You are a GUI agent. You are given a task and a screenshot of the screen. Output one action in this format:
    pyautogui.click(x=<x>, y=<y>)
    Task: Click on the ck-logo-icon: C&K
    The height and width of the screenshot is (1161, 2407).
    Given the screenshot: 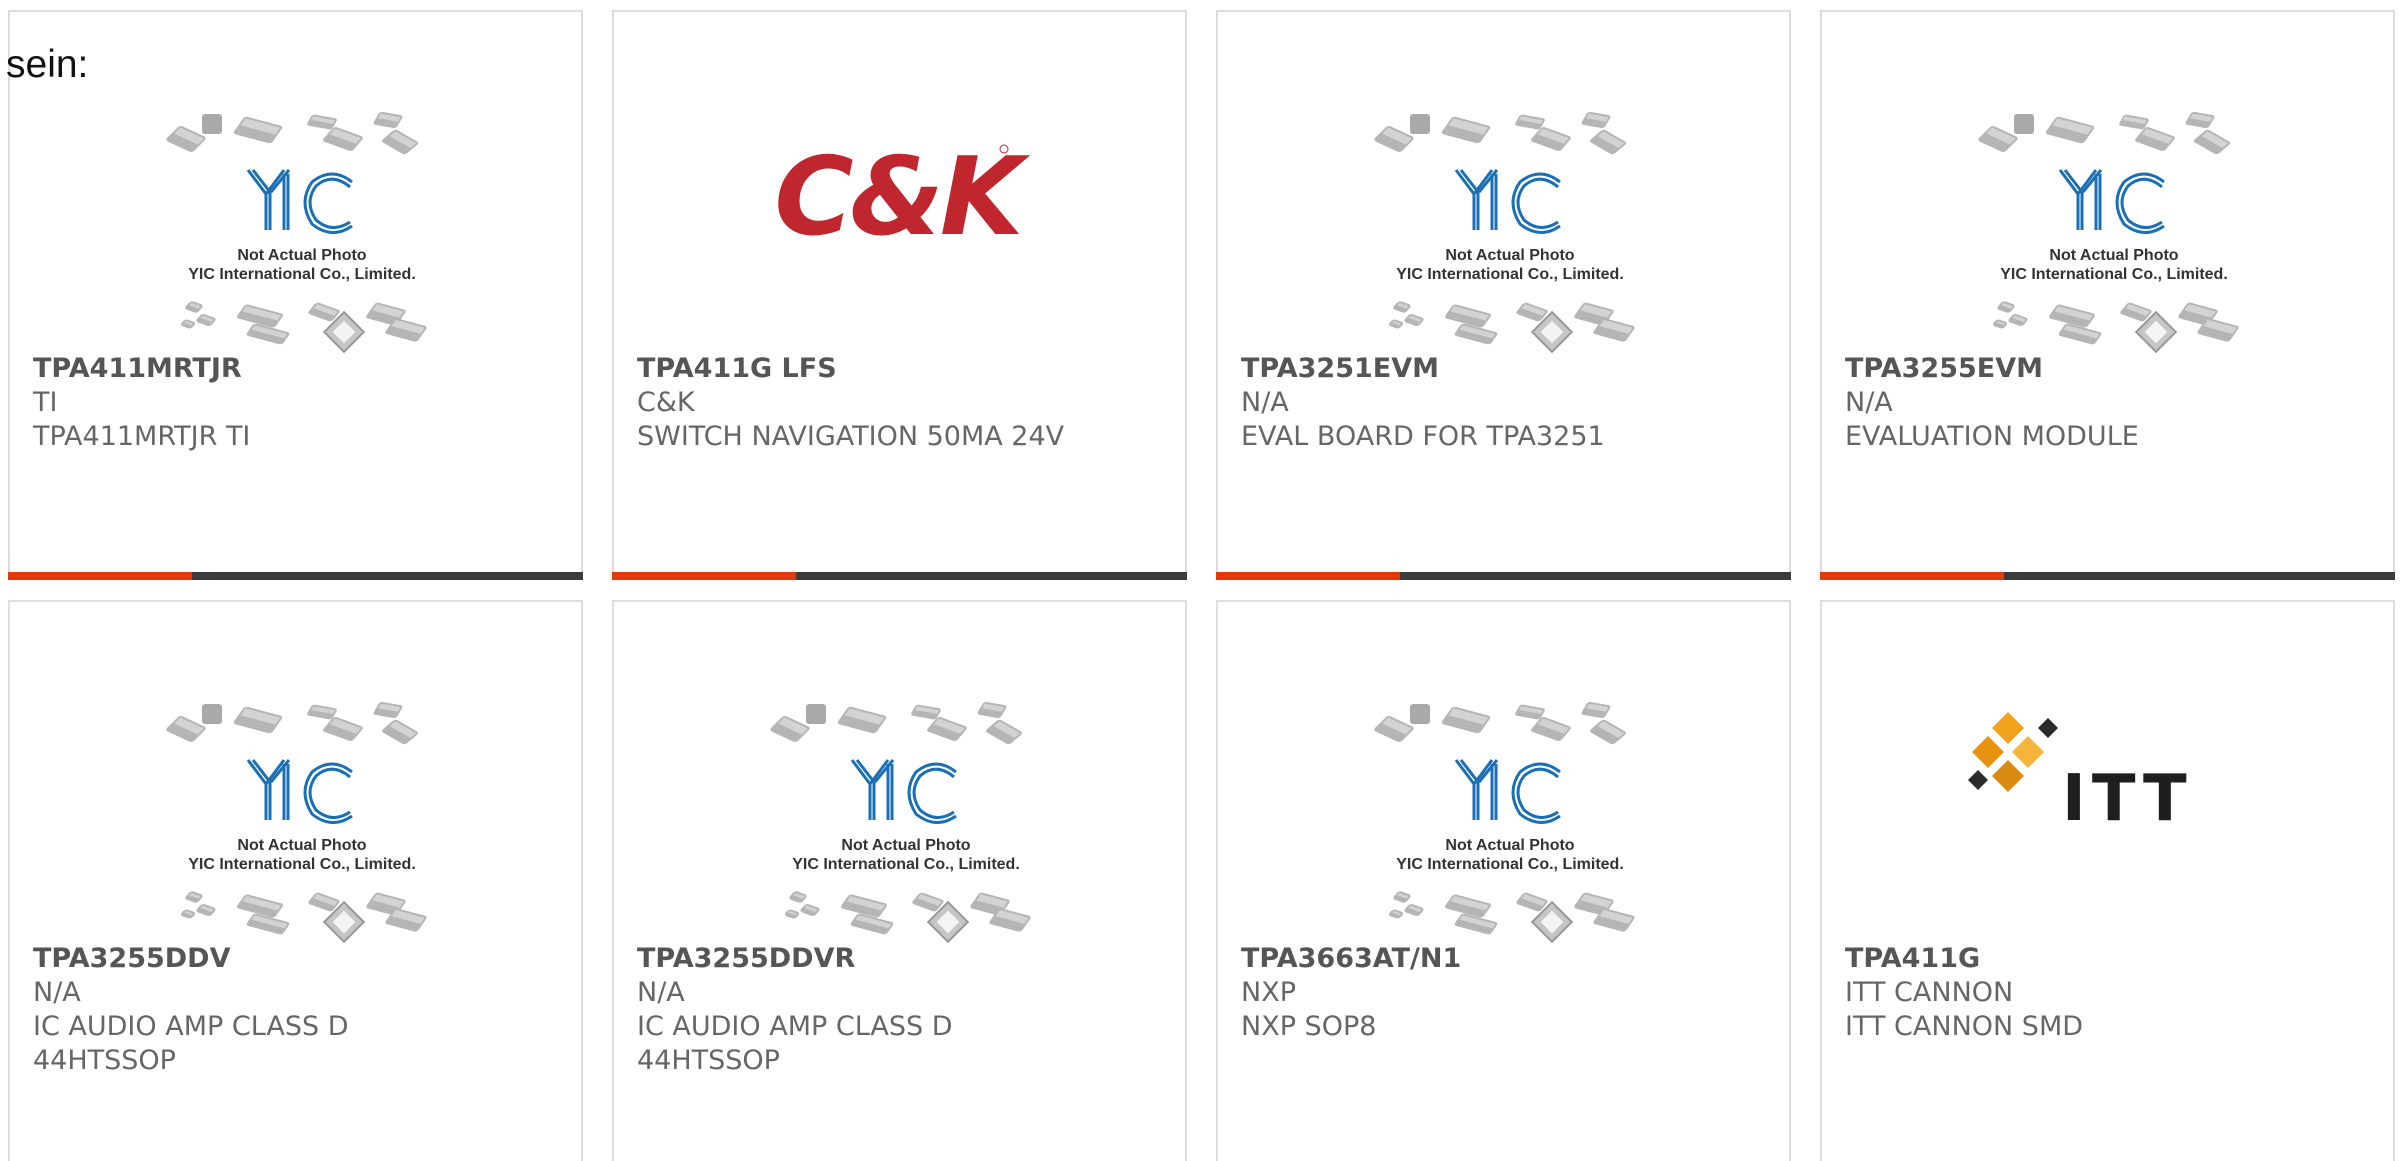 What is the action you would take?
    pyautogui.click(x=904, y=197)
    